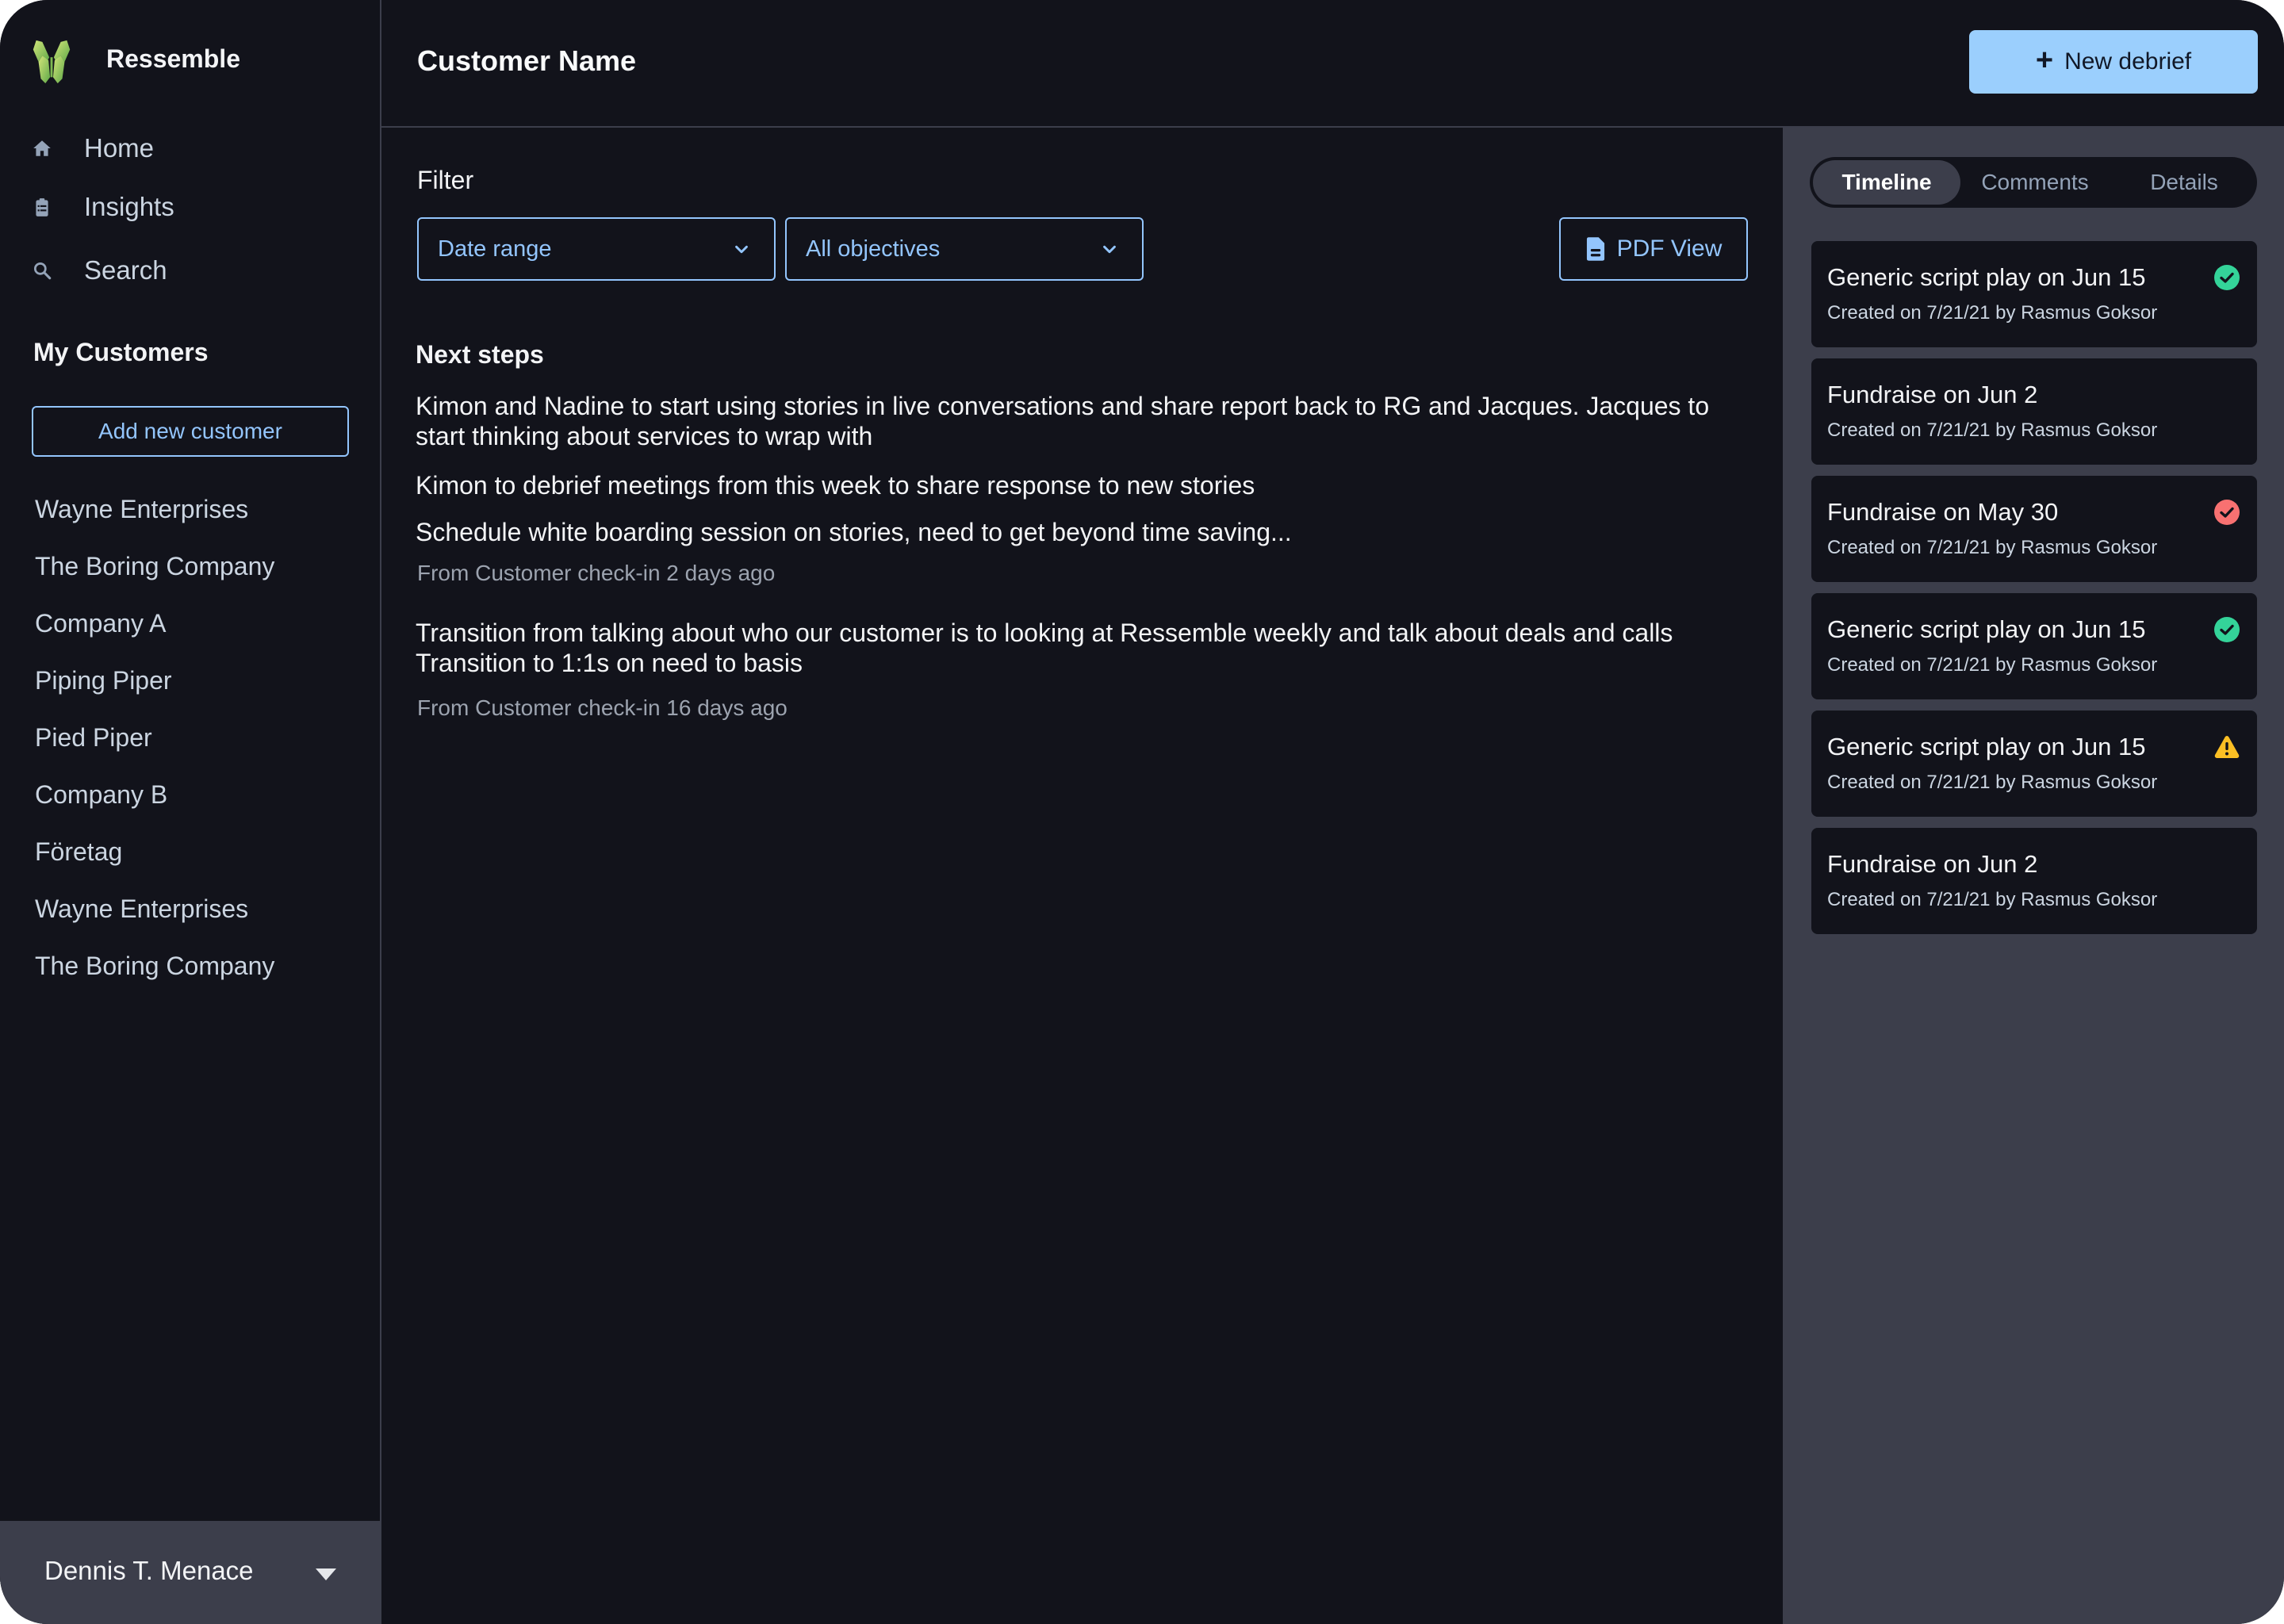 Image resolution: width=2284 pixels, height=1624 pixels. Describe the element at coordinates (1886, 182) in the screenshot. I see `tab-timeline: Timeline` at that location.